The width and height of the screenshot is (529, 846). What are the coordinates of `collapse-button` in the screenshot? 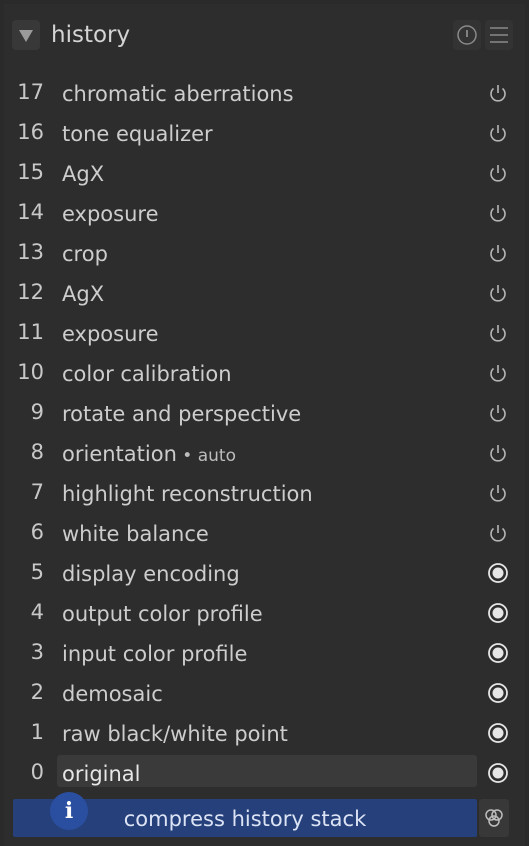 It's located at (26, 35).